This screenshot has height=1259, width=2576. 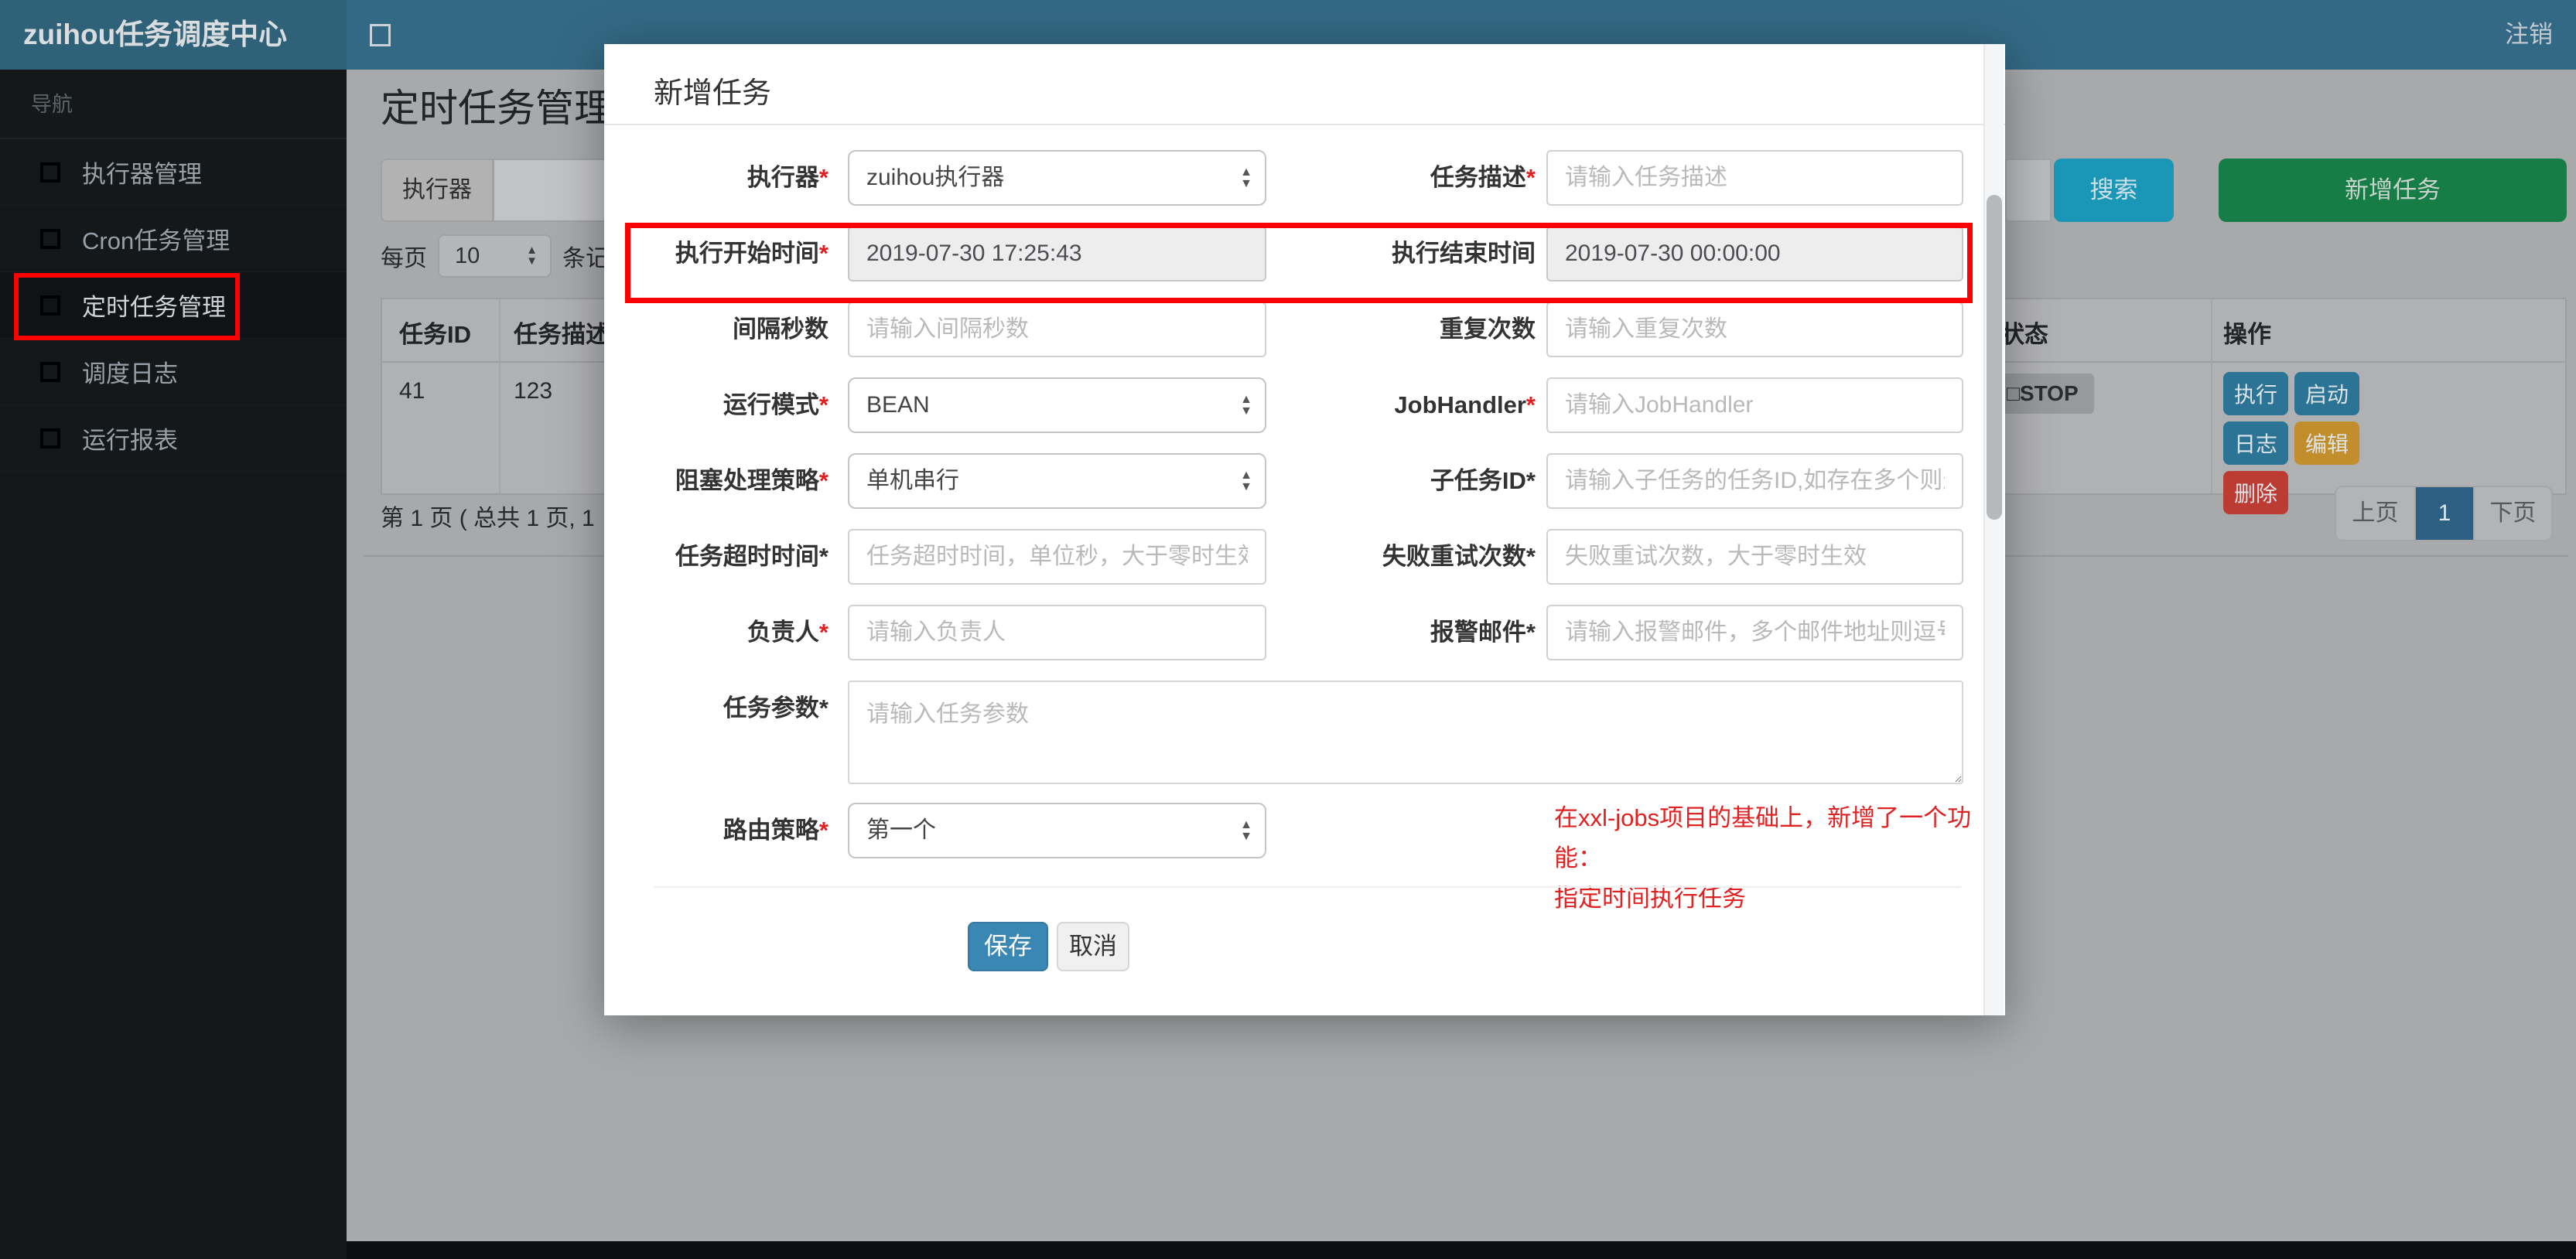 I want to click on per-page-select: 10 ▲ ▼, so click(x=495, y=256).